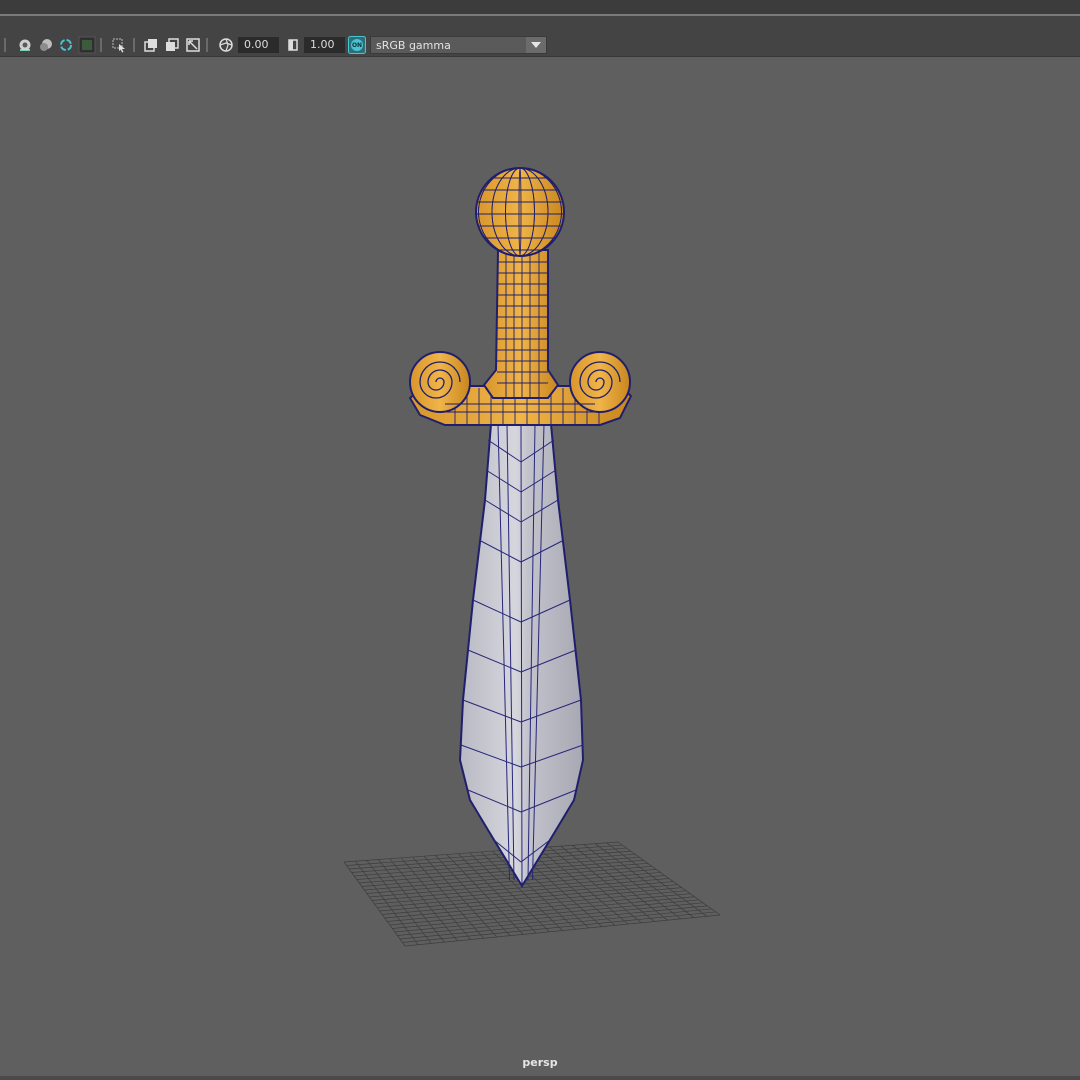  What do you see at coordinates (413, 45) in the screenshot?
I see `color-space-label: sRGB gamma` at bounding box center [413, 45].